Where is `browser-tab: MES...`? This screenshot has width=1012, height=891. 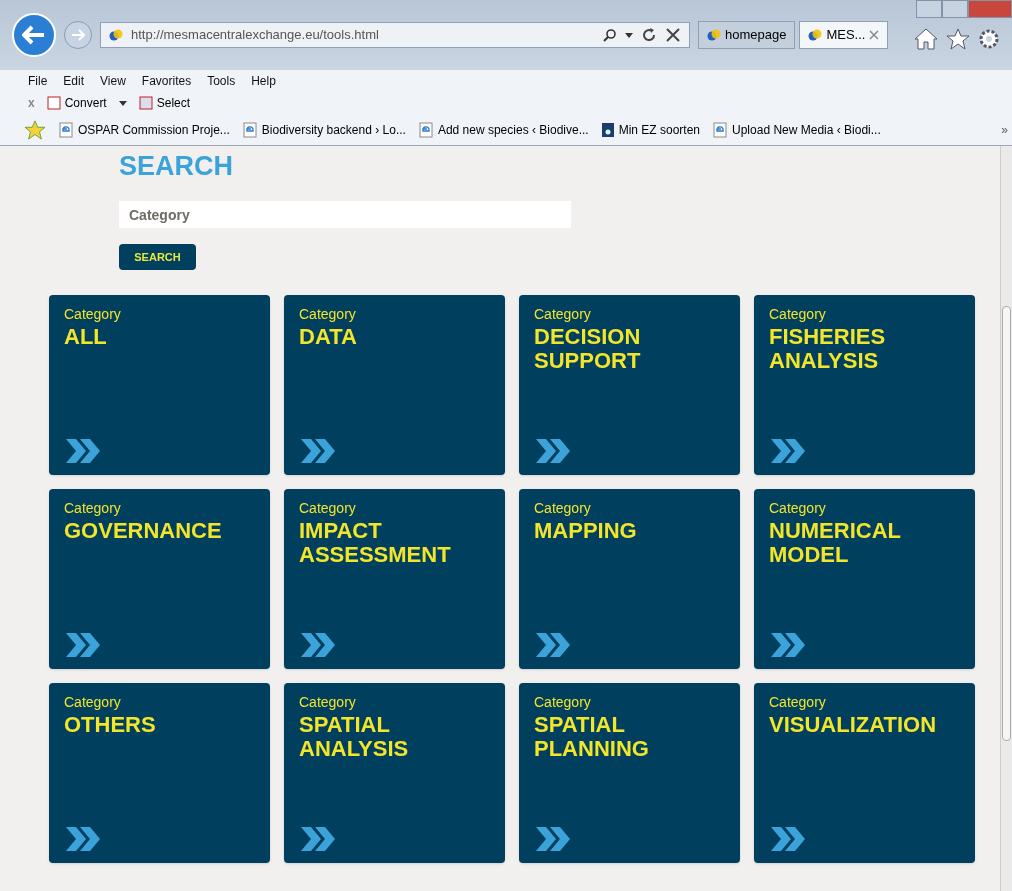
browser-tab: MES... is located at coordinates (844, 35).